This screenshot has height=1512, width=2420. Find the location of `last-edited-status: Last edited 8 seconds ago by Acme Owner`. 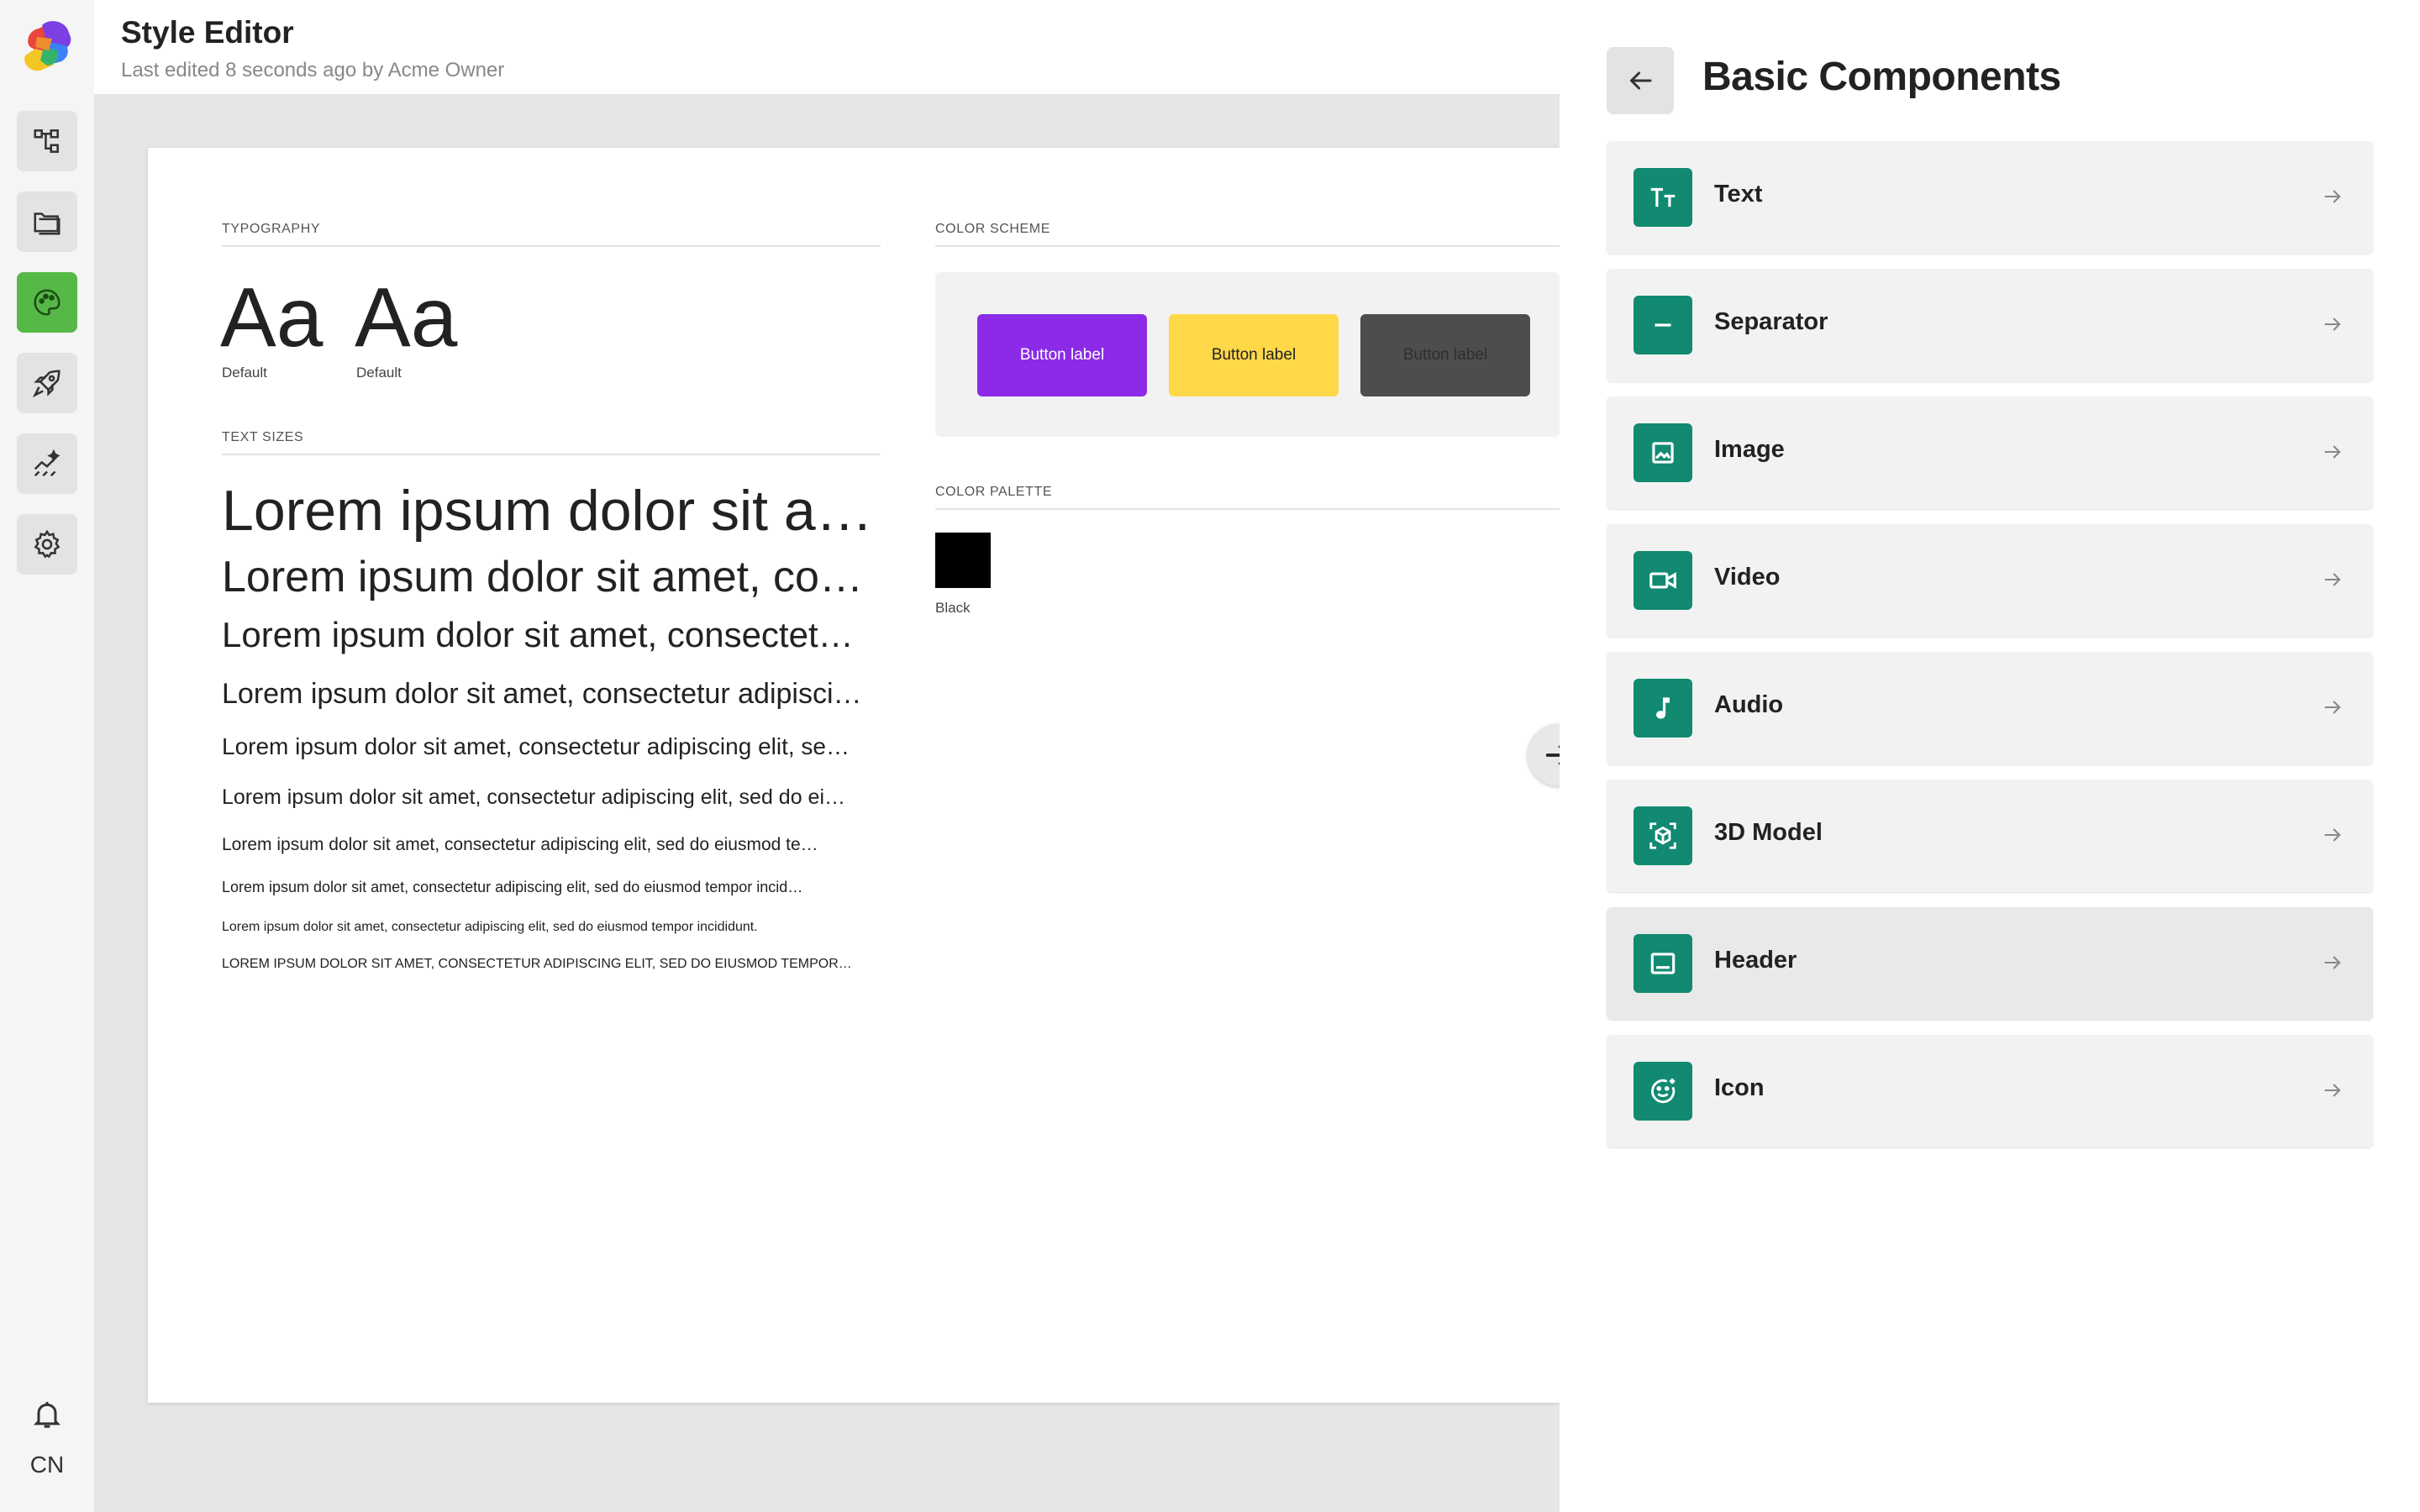

last-edited-status: Last edited 8 seconds ago by Acme Owner is located at coordinates (313, 70).